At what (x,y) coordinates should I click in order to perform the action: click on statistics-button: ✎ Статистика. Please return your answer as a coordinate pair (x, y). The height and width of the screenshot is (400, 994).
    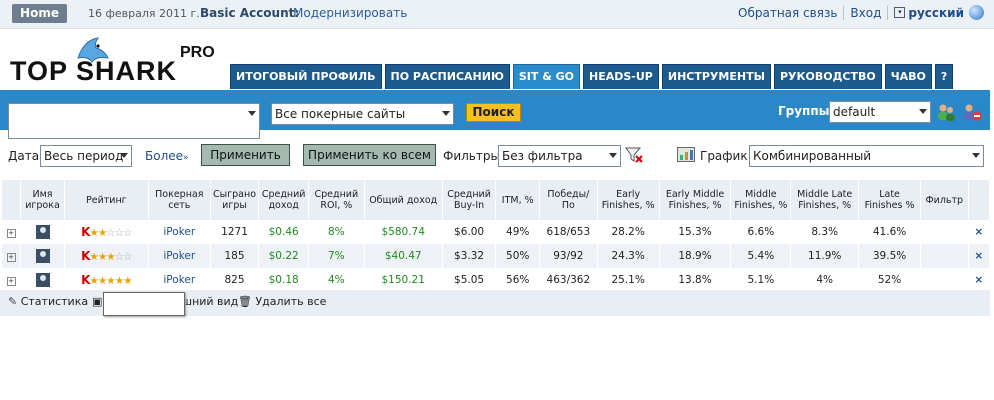
    Looking at the image, I should click on (48, 301).